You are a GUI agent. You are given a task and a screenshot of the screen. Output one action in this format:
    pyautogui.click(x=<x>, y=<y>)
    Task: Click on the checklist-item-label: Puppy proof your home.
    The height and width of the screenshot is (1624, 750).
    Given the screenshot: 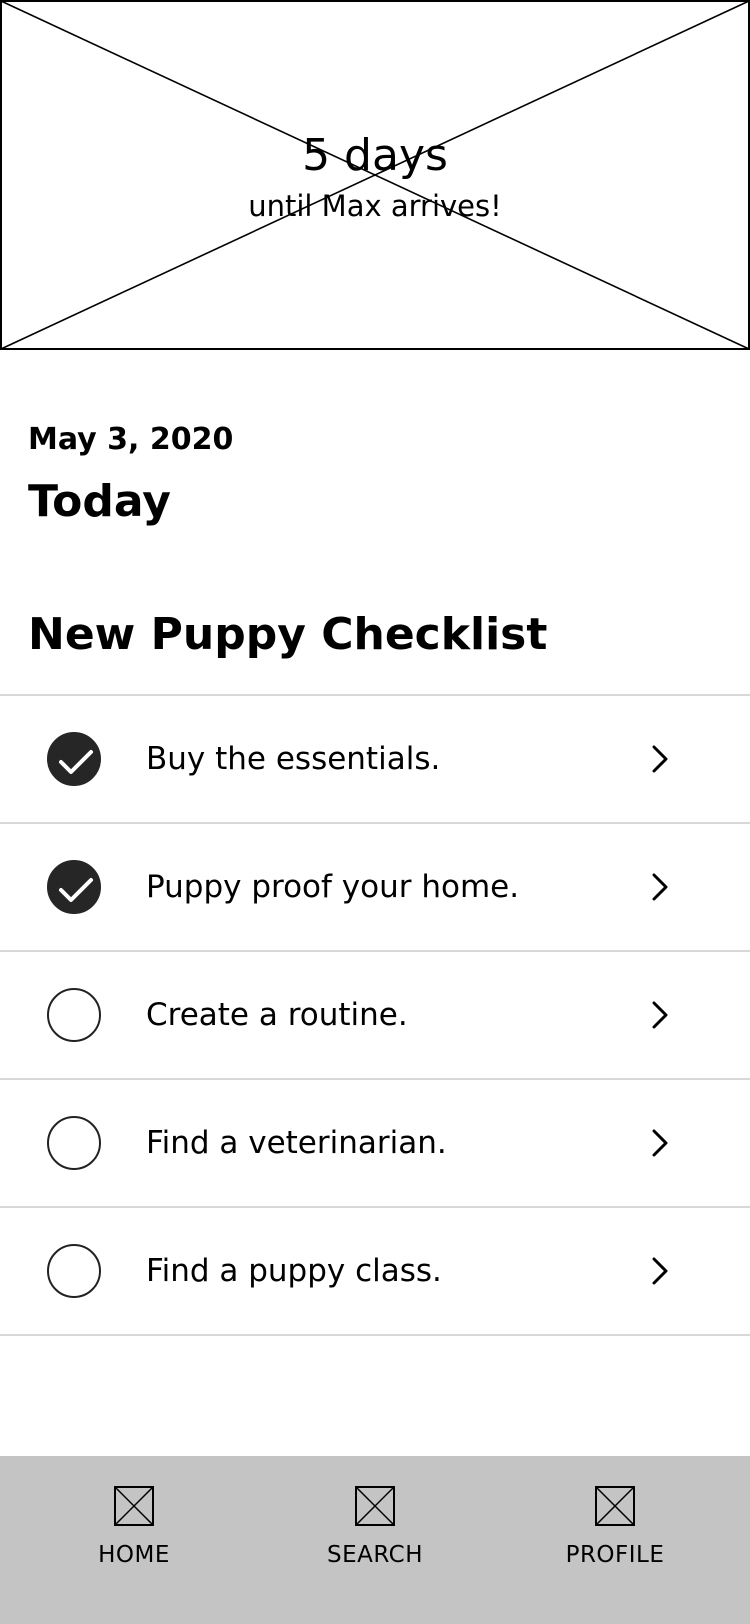 What is the action you would take?
    pyautogui.click(x=333, y=887)
    